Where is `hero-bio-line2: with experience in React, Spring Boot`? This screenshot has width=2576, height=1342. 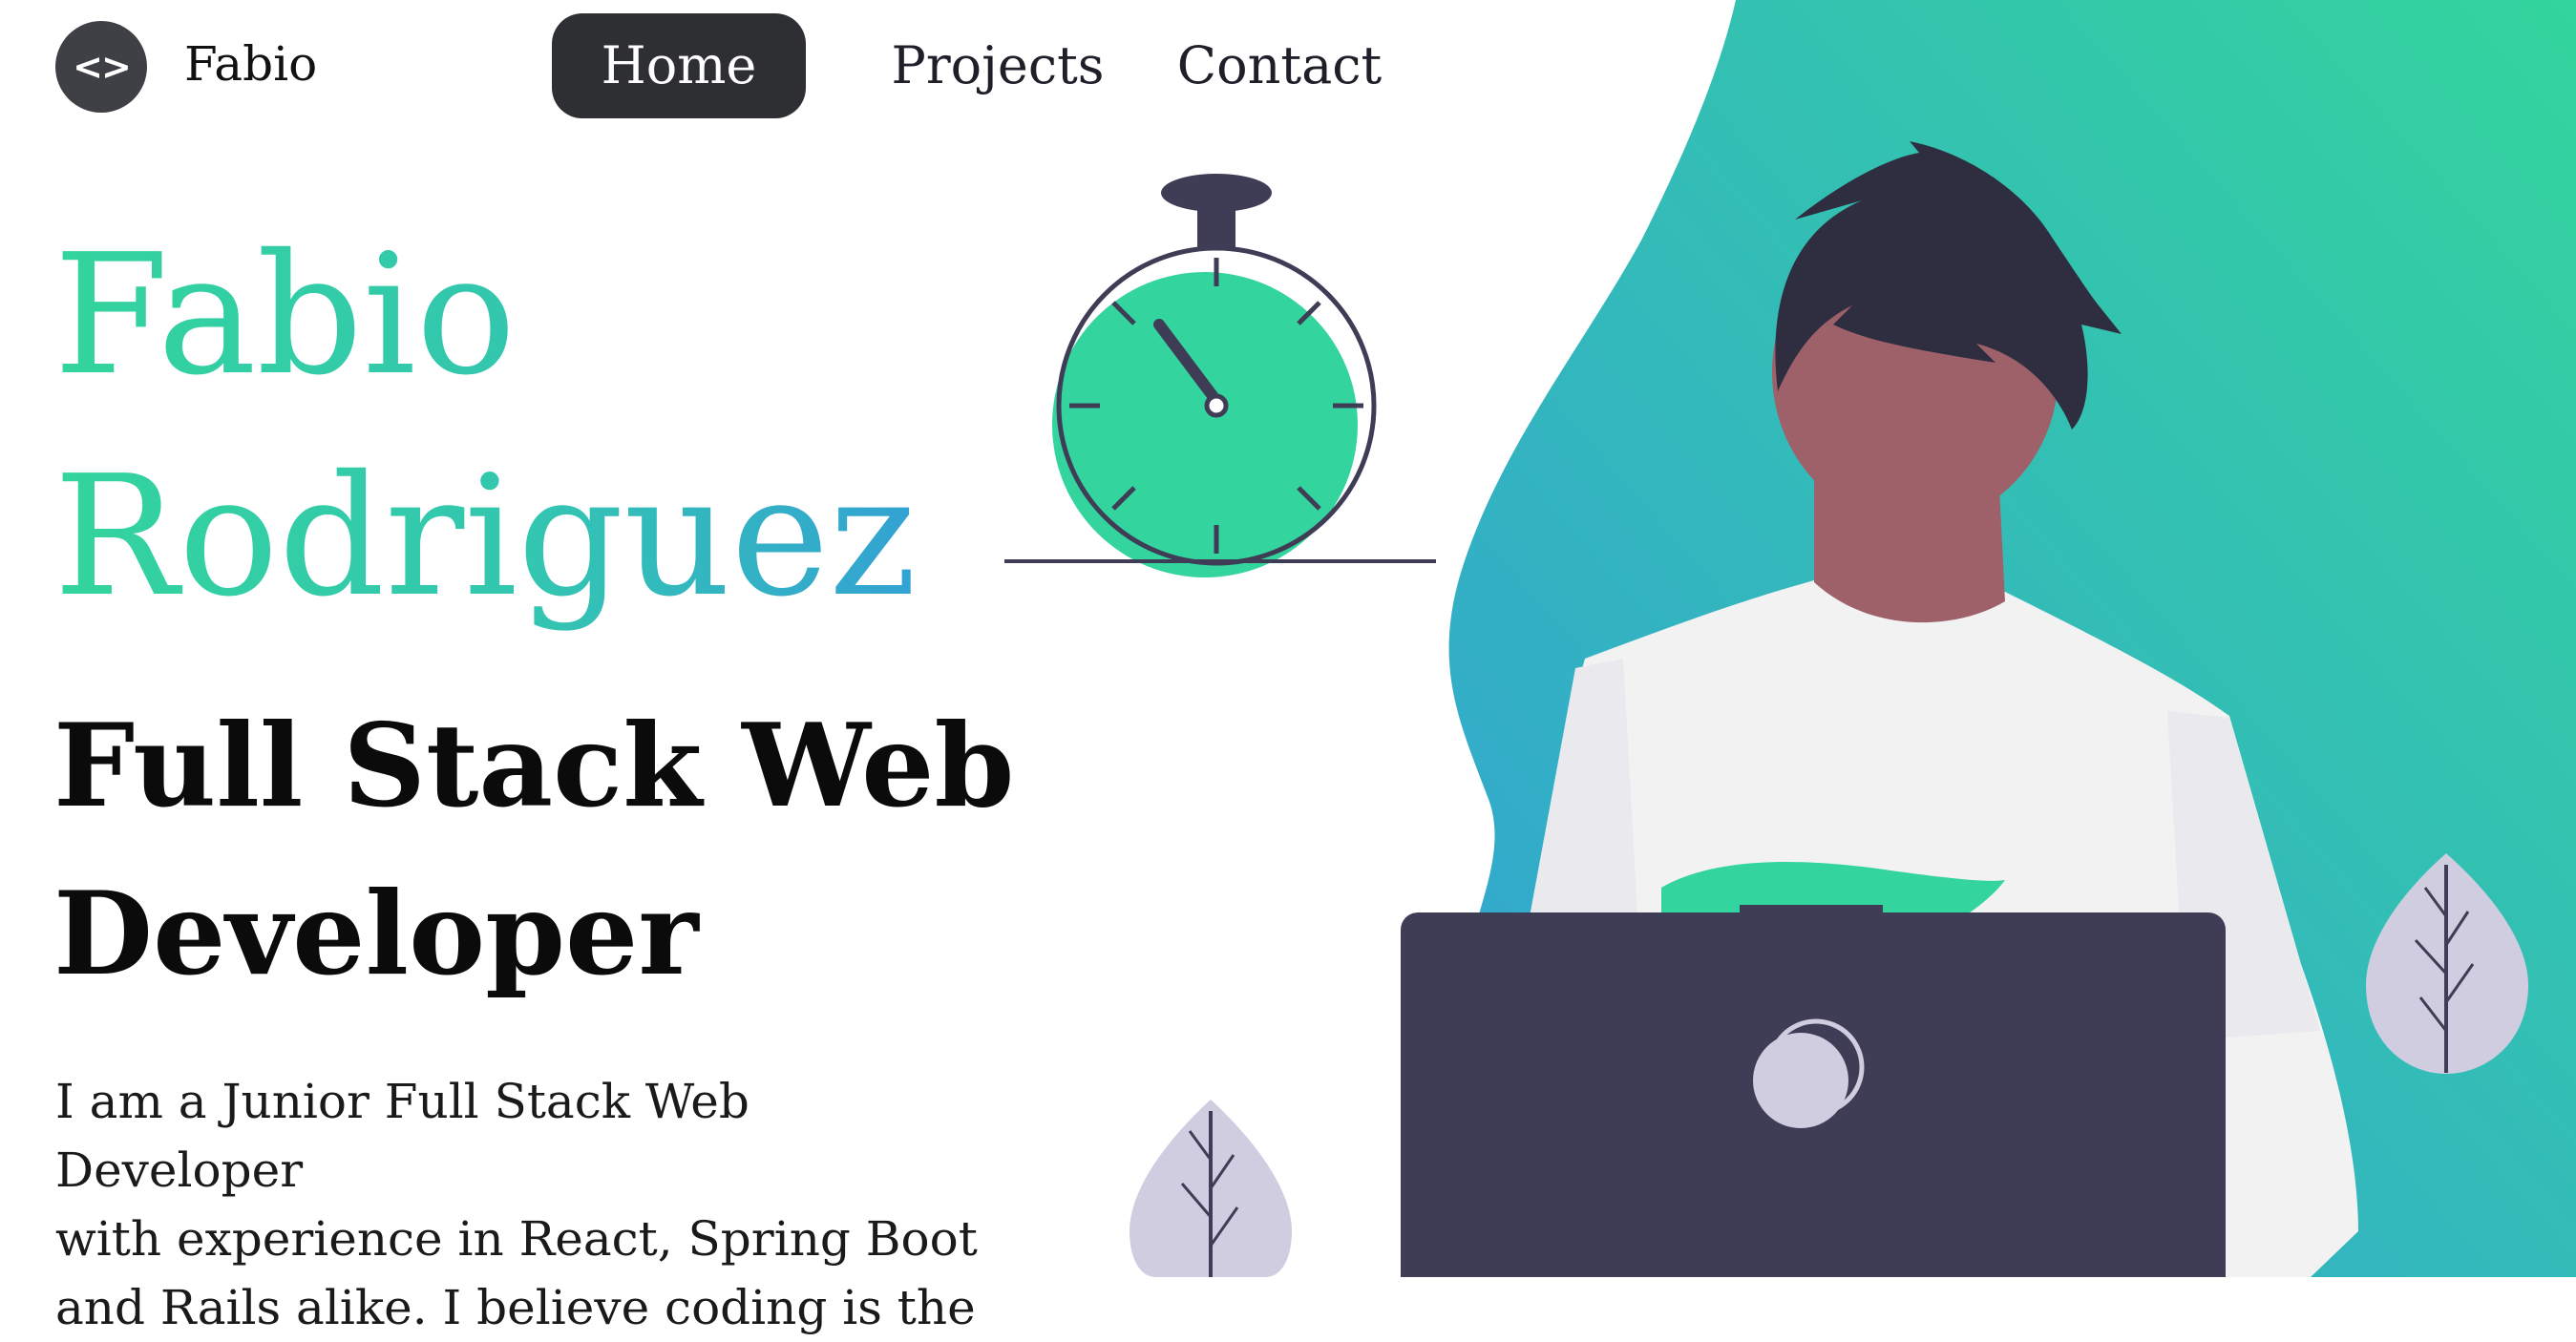 hero-bio-line2: with experience in React, Spring Boot is located at coordinates (516, 1239).